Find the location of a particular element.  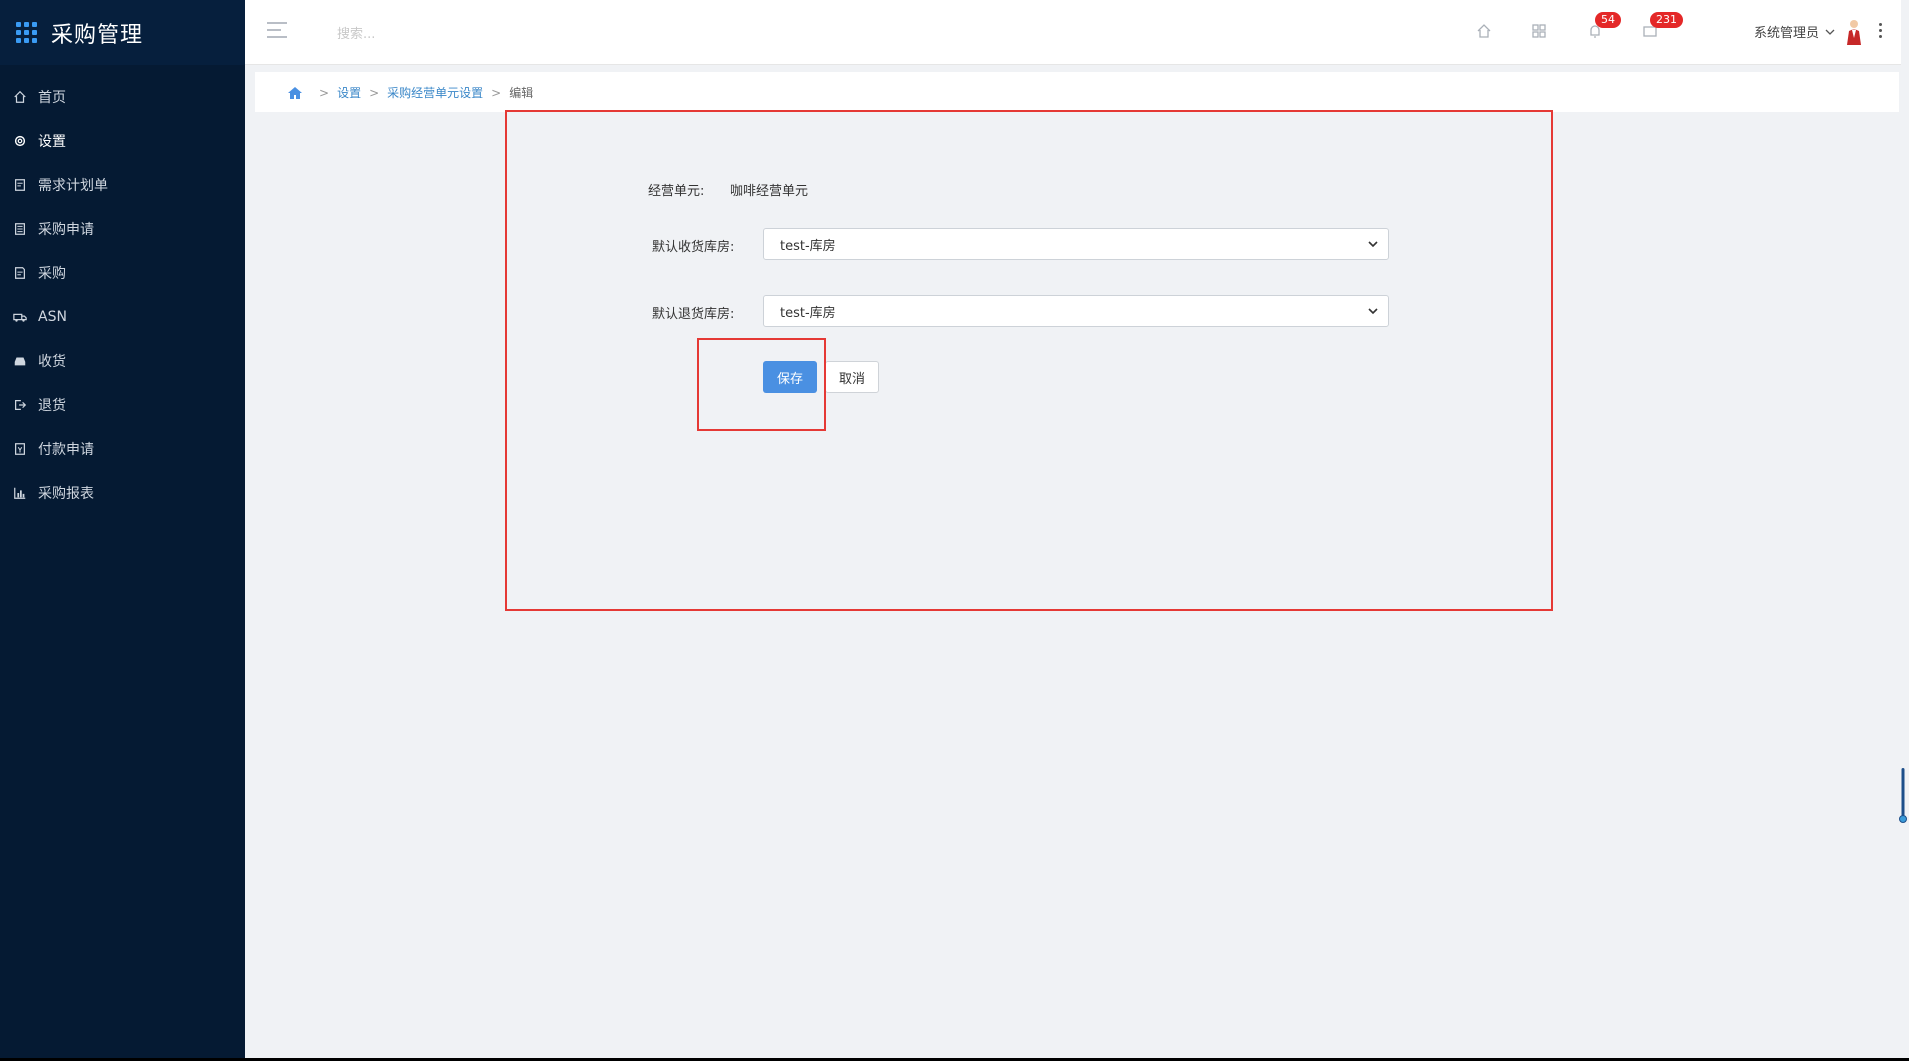

sidebar-item-settings: 设置 is located at coordinates (122, 141).